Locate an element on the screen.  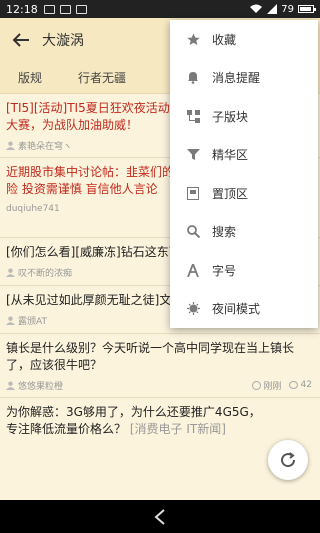
battery-percent: 79 is located at coordinates (287, 9).